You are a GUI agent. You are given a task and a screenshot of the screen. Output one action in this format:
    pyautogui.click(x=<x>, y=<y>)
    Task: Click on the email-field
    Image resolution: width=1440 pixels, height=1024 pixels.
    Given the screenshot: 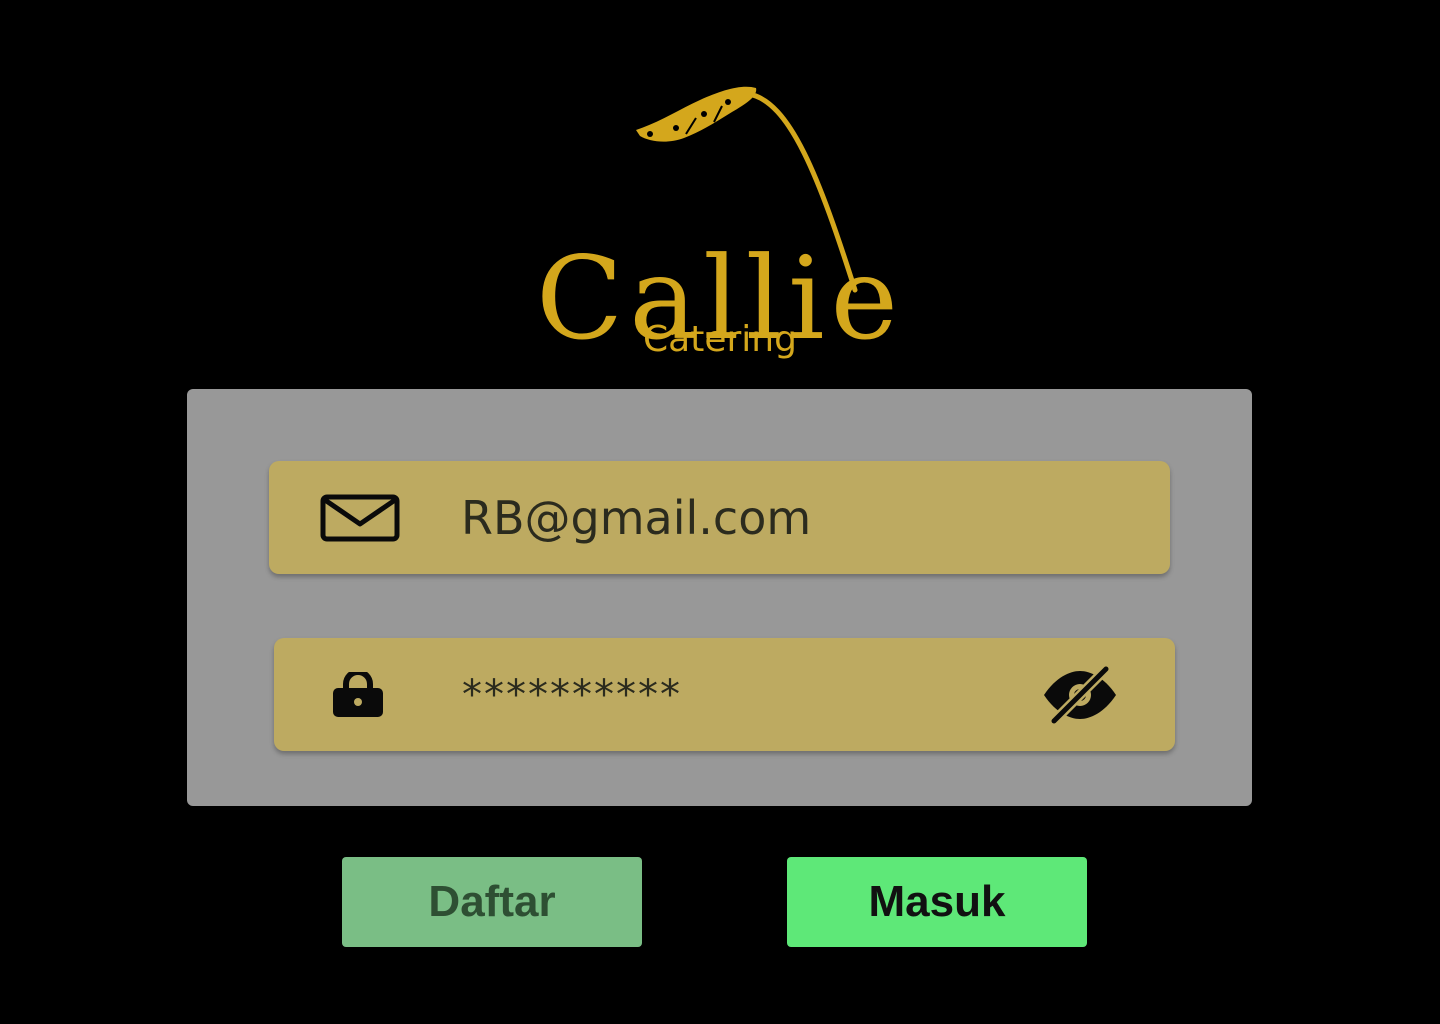 What is the action you would take?
    pyautogui.click(x=719, y=517)
    